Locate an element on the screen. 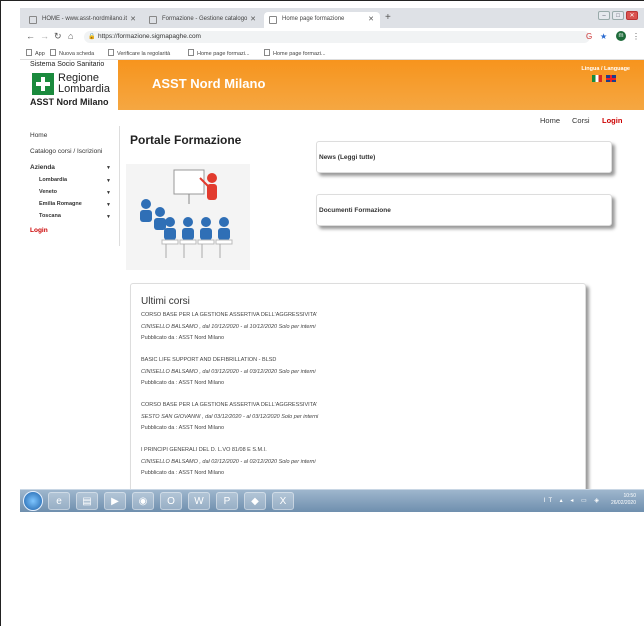 This screenshot has width=644, height=626. sidebar-item-lombardia: Lombardia is located at coordinates (53, 180).